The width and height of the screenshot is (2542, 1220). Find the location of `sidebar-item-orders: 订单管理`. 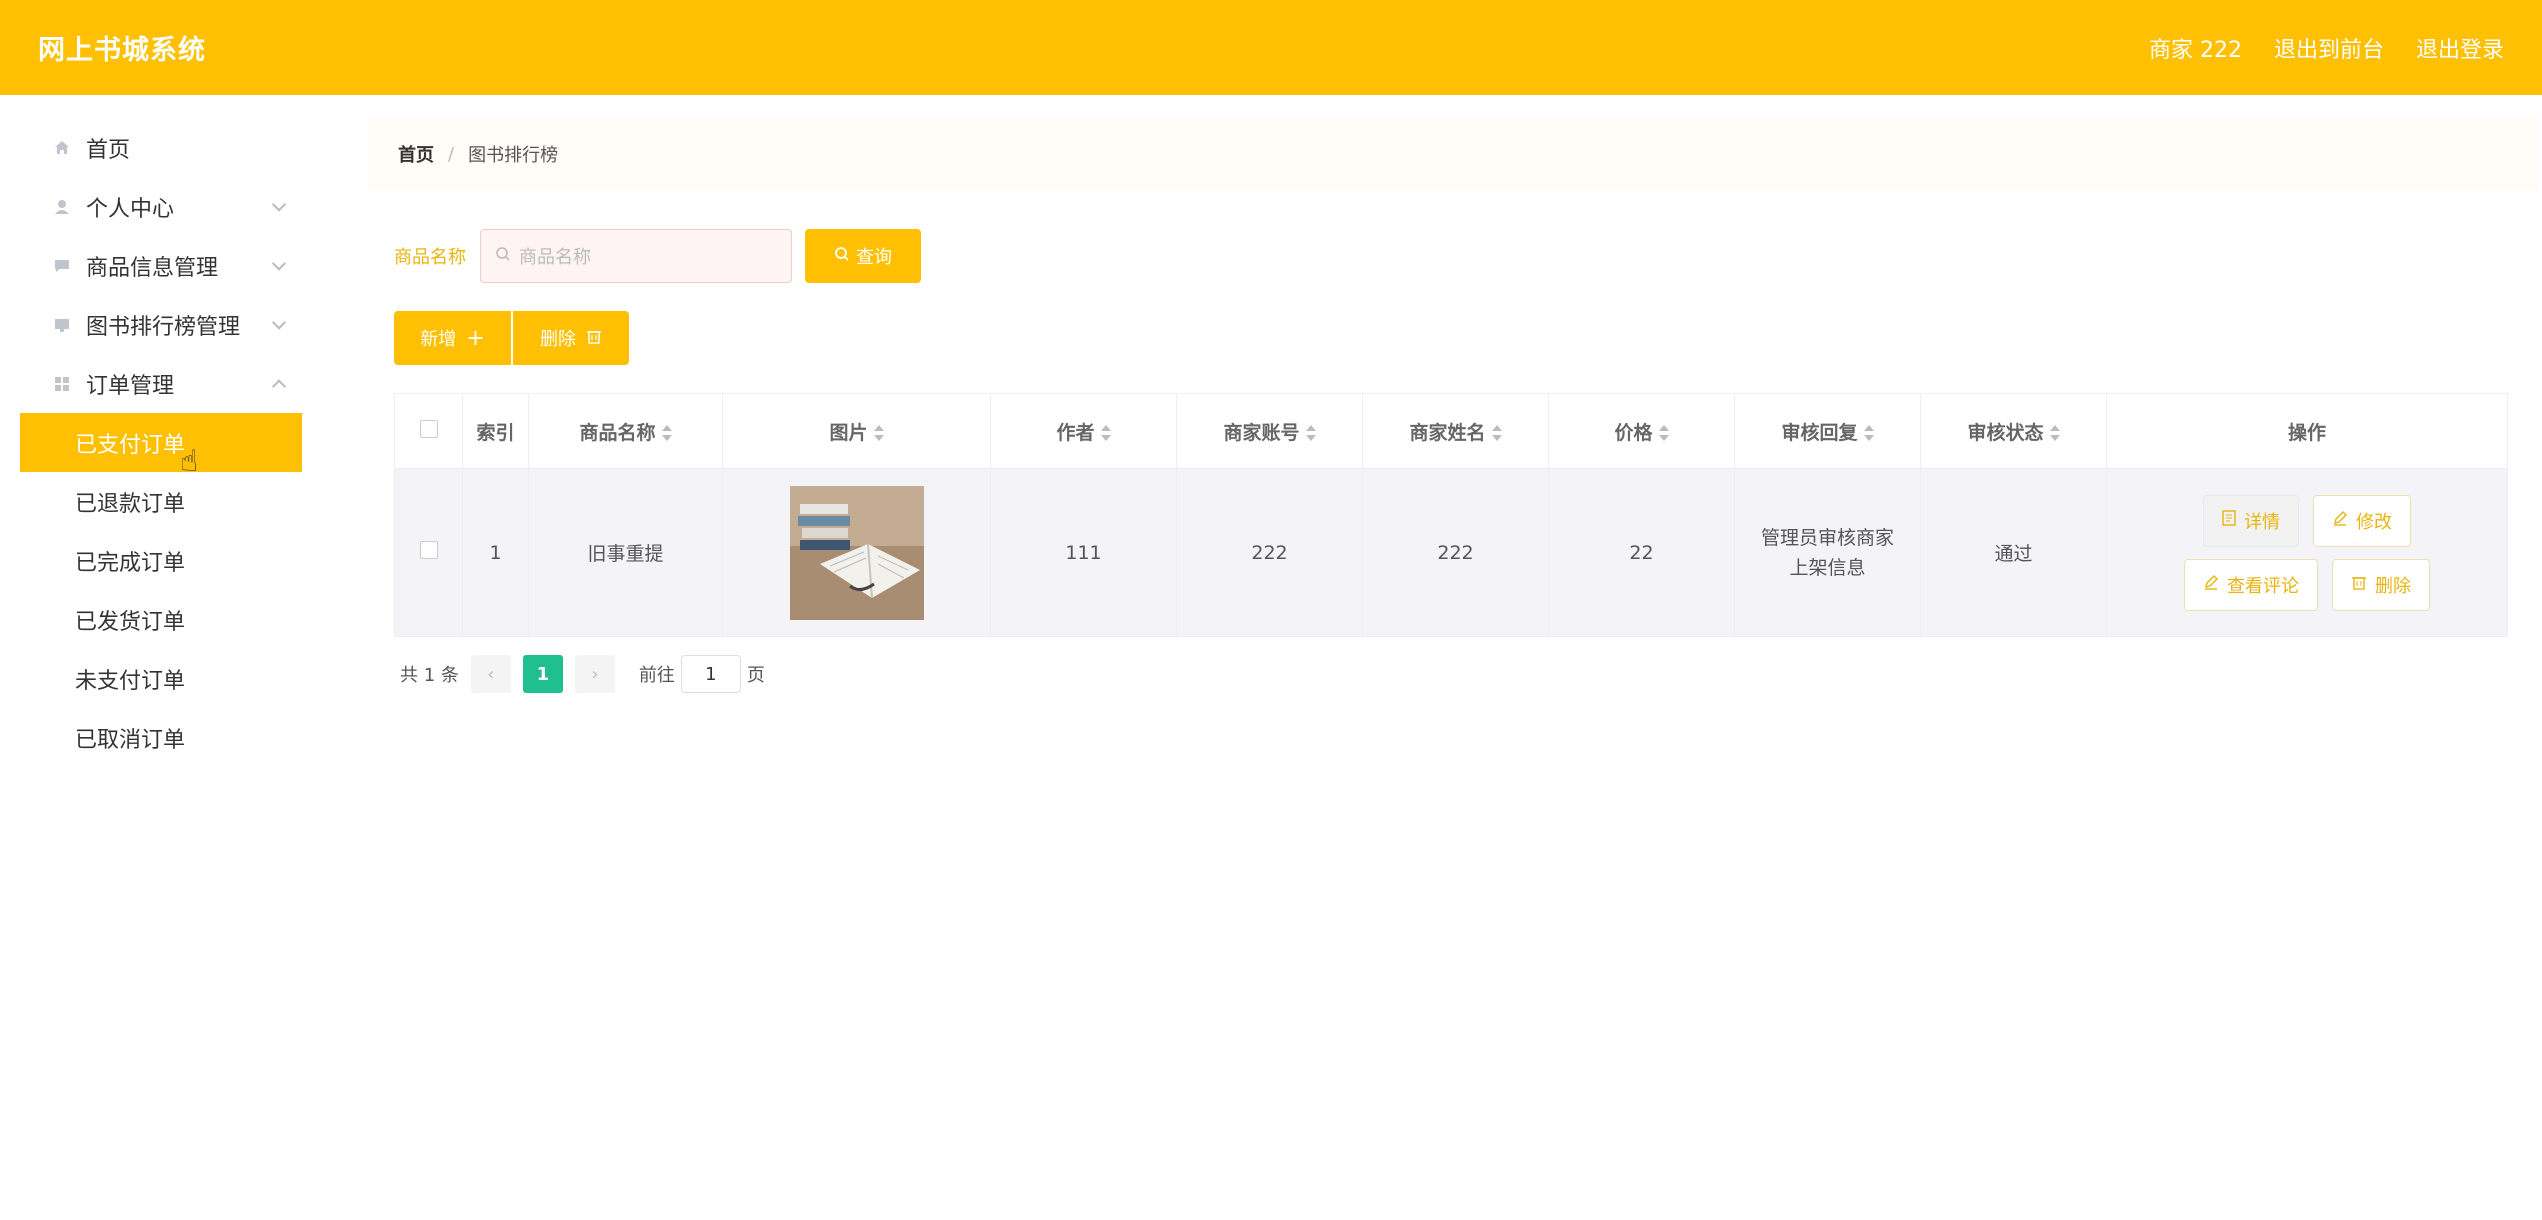

sidebar-item-orders: 订单管理 is located at coordinates (161, 383).